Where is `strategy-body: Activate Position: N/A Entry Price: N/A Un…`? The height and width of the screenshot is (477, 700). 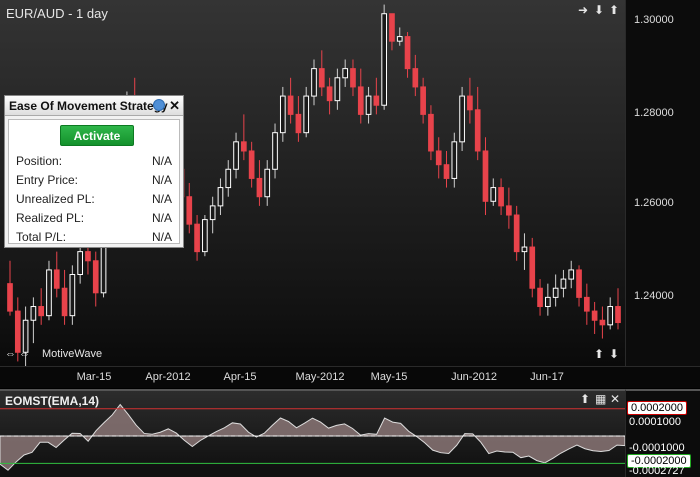 strategy-body: Activate Position: N/A Entry Price: N/A Un… is located at coordinates (94, 181).